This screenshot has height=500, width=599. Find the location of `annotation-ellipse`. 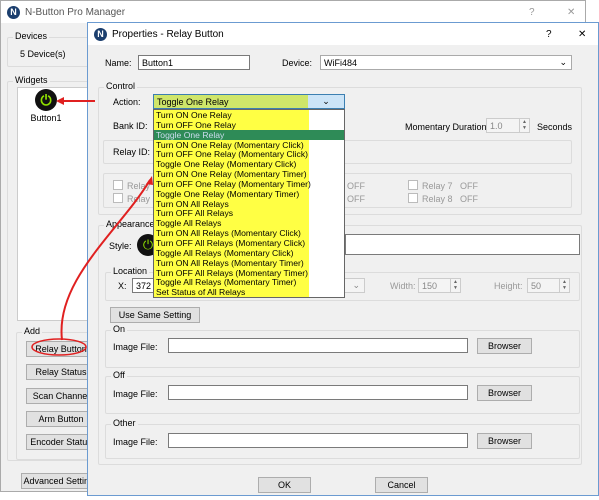

annotation-ellipse is located at coordinates (59, 347).